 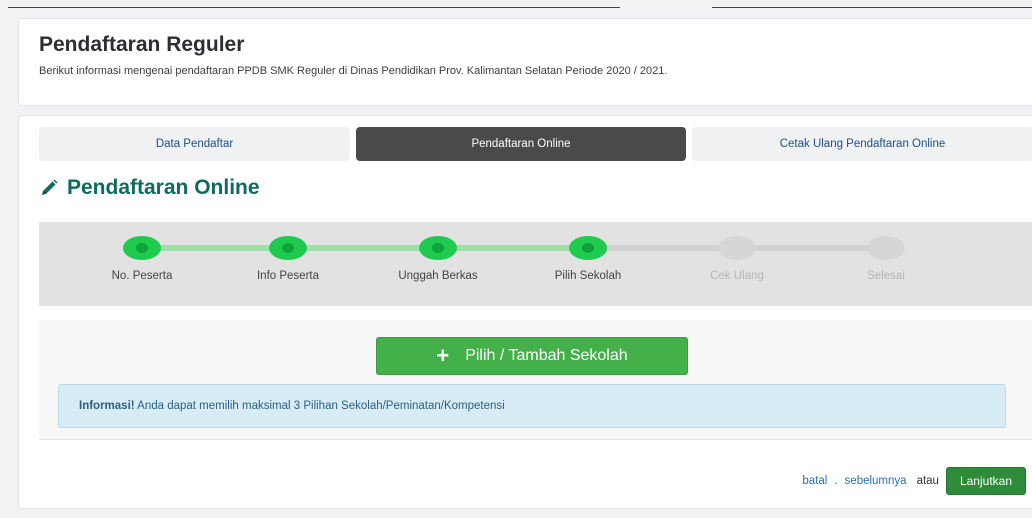 What do you see at coordinates (368, 248) in the screenshot?
I see `stepper-track-done` at bounding box center [368, 248].